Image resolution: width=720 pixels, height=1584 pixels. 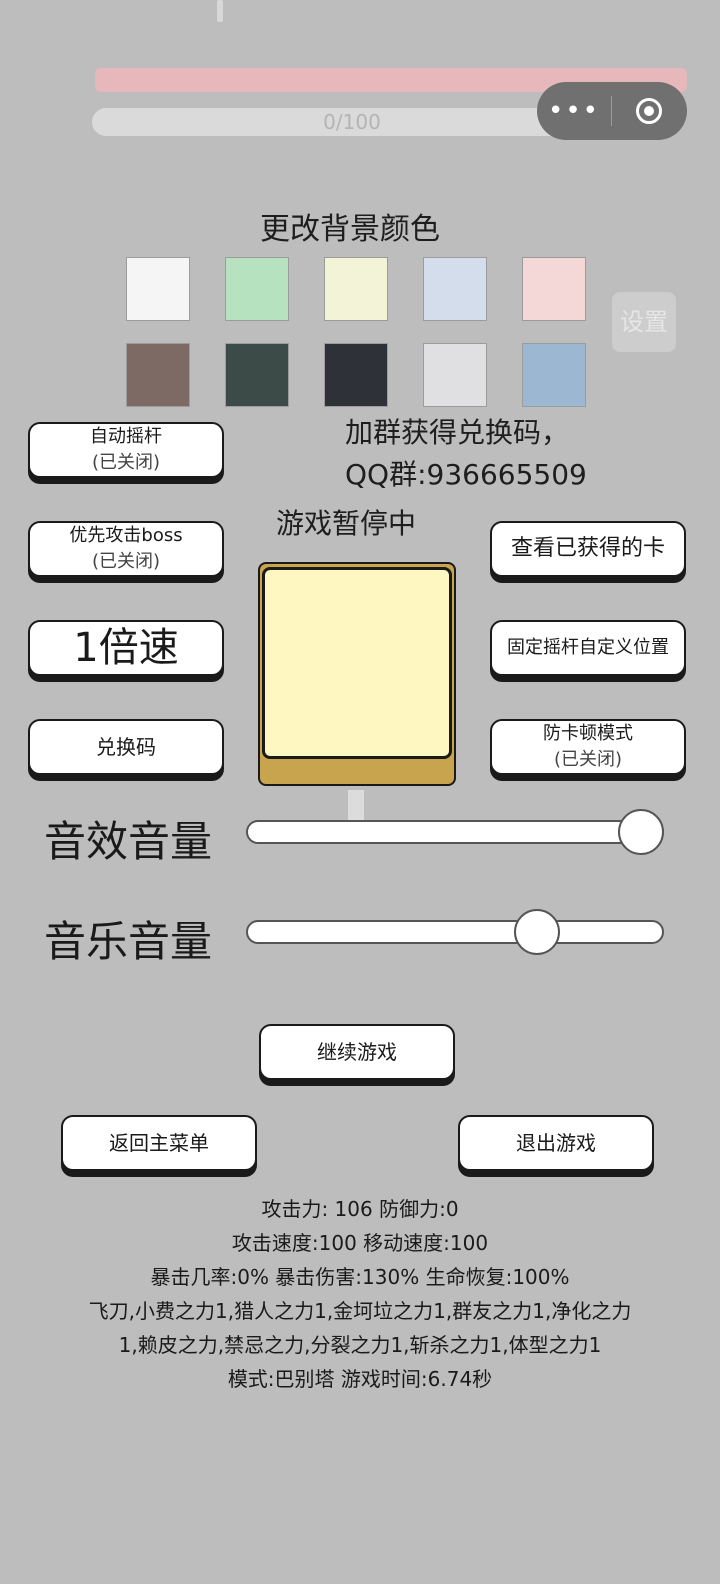 What do you see at coordinates (536, 932) in the screenshot?
I see `music-volume-knob` at bounding box center [536, 932].